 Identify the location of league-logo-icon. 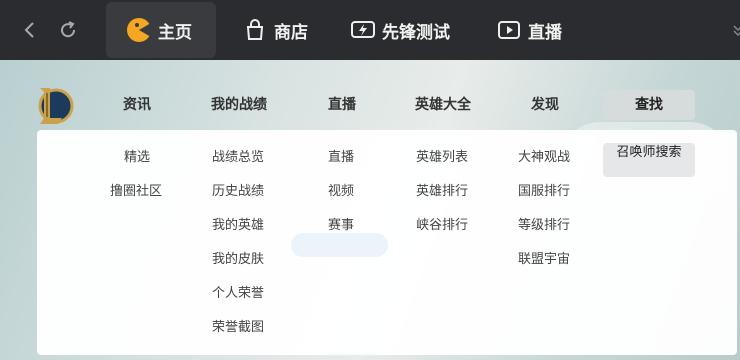
(54, 105).